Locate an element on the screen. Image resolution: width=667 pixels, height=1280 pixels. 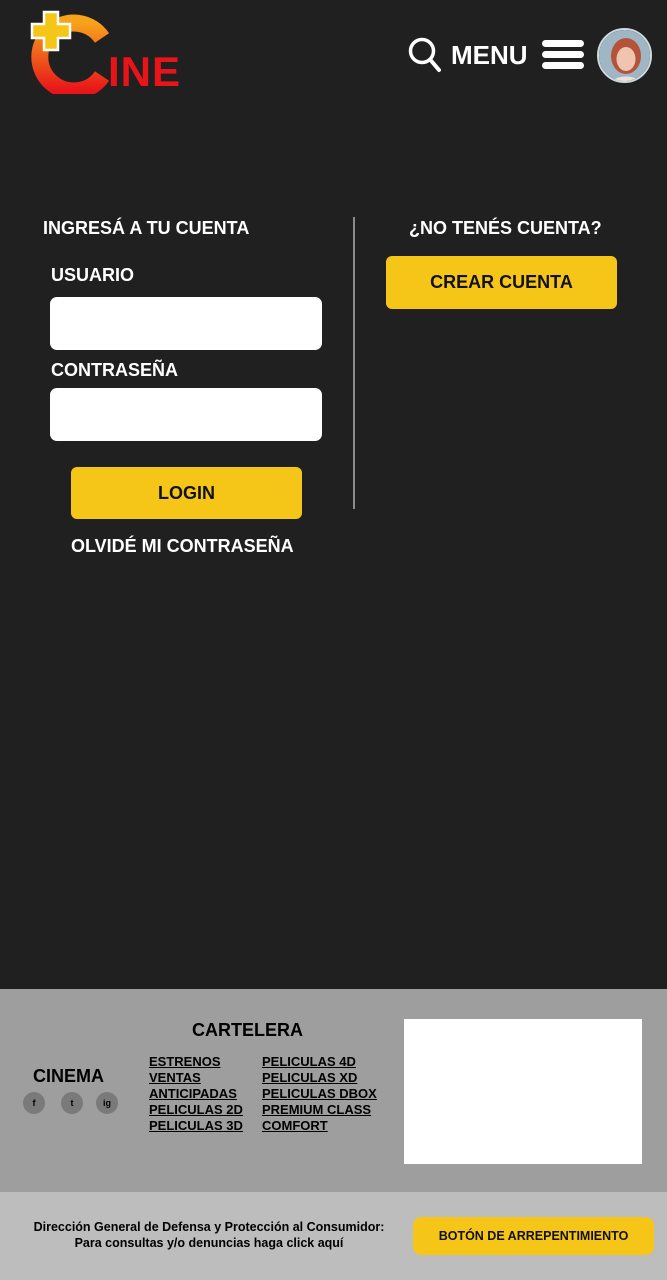
create-account-button: CREAR CUENTA is located at coordinates (501, 282).